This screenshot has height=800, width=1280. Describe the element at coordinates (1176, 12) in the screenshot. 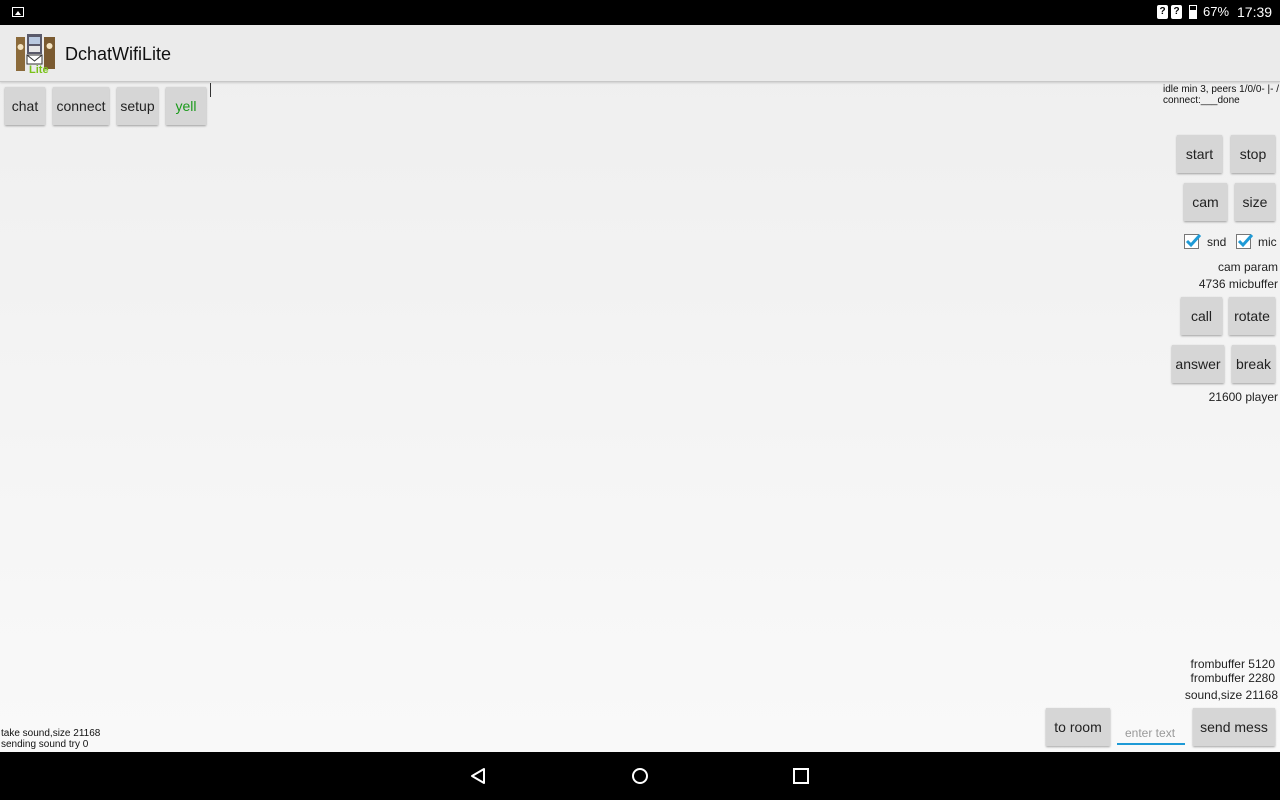

I see `sim2-signal-icon: ?` at that location.